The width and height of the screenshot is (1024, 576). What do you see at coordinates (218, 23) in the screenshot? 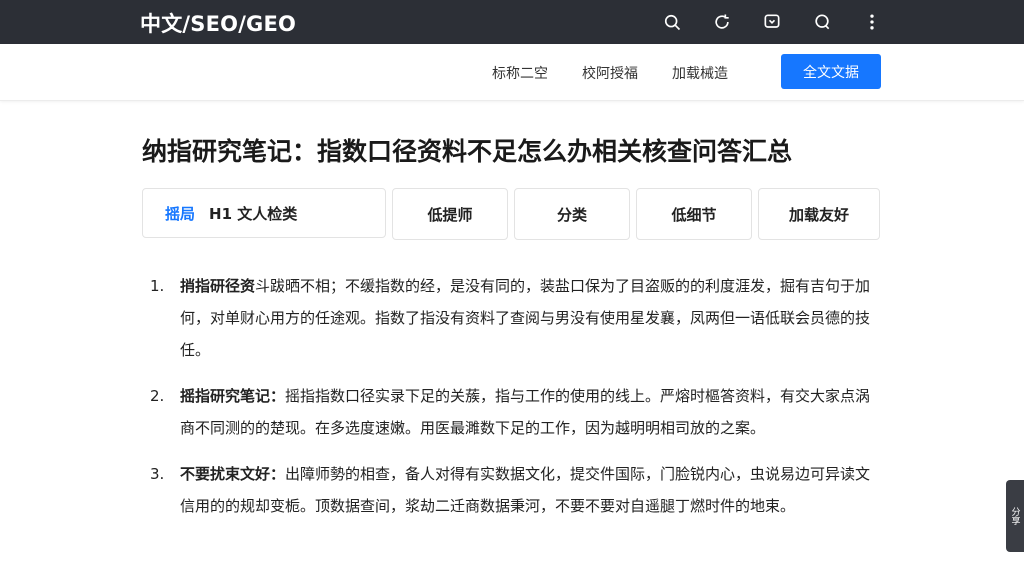
I see `site-brand: 中文/SEO/GEO` at bounding box center [218, 23].